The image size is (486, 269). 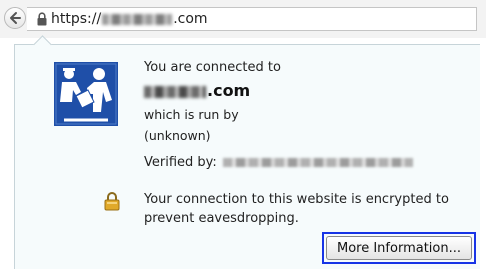 I want to click on identity-verification-icon, so click(x=86, y=94).